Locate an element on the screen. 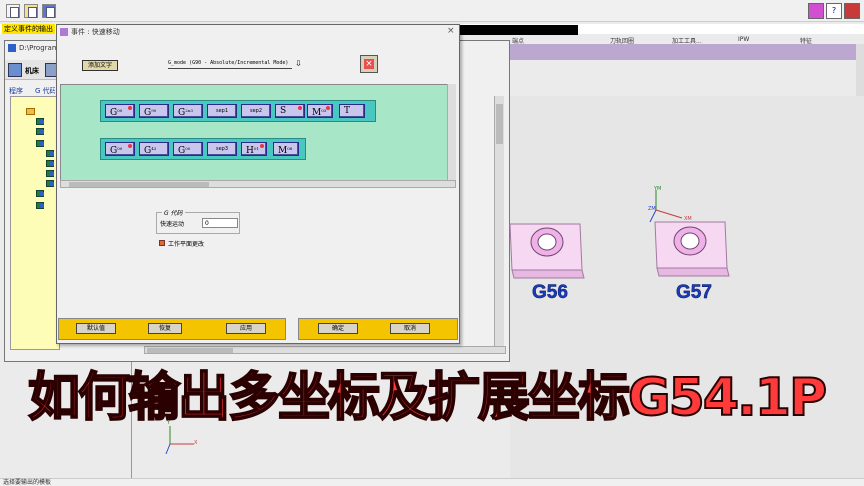 This screenshot has width=864, height=486. block-row-2: G00 G43 G00 sep3 H01 M08 is located at coordinates (203, 149).